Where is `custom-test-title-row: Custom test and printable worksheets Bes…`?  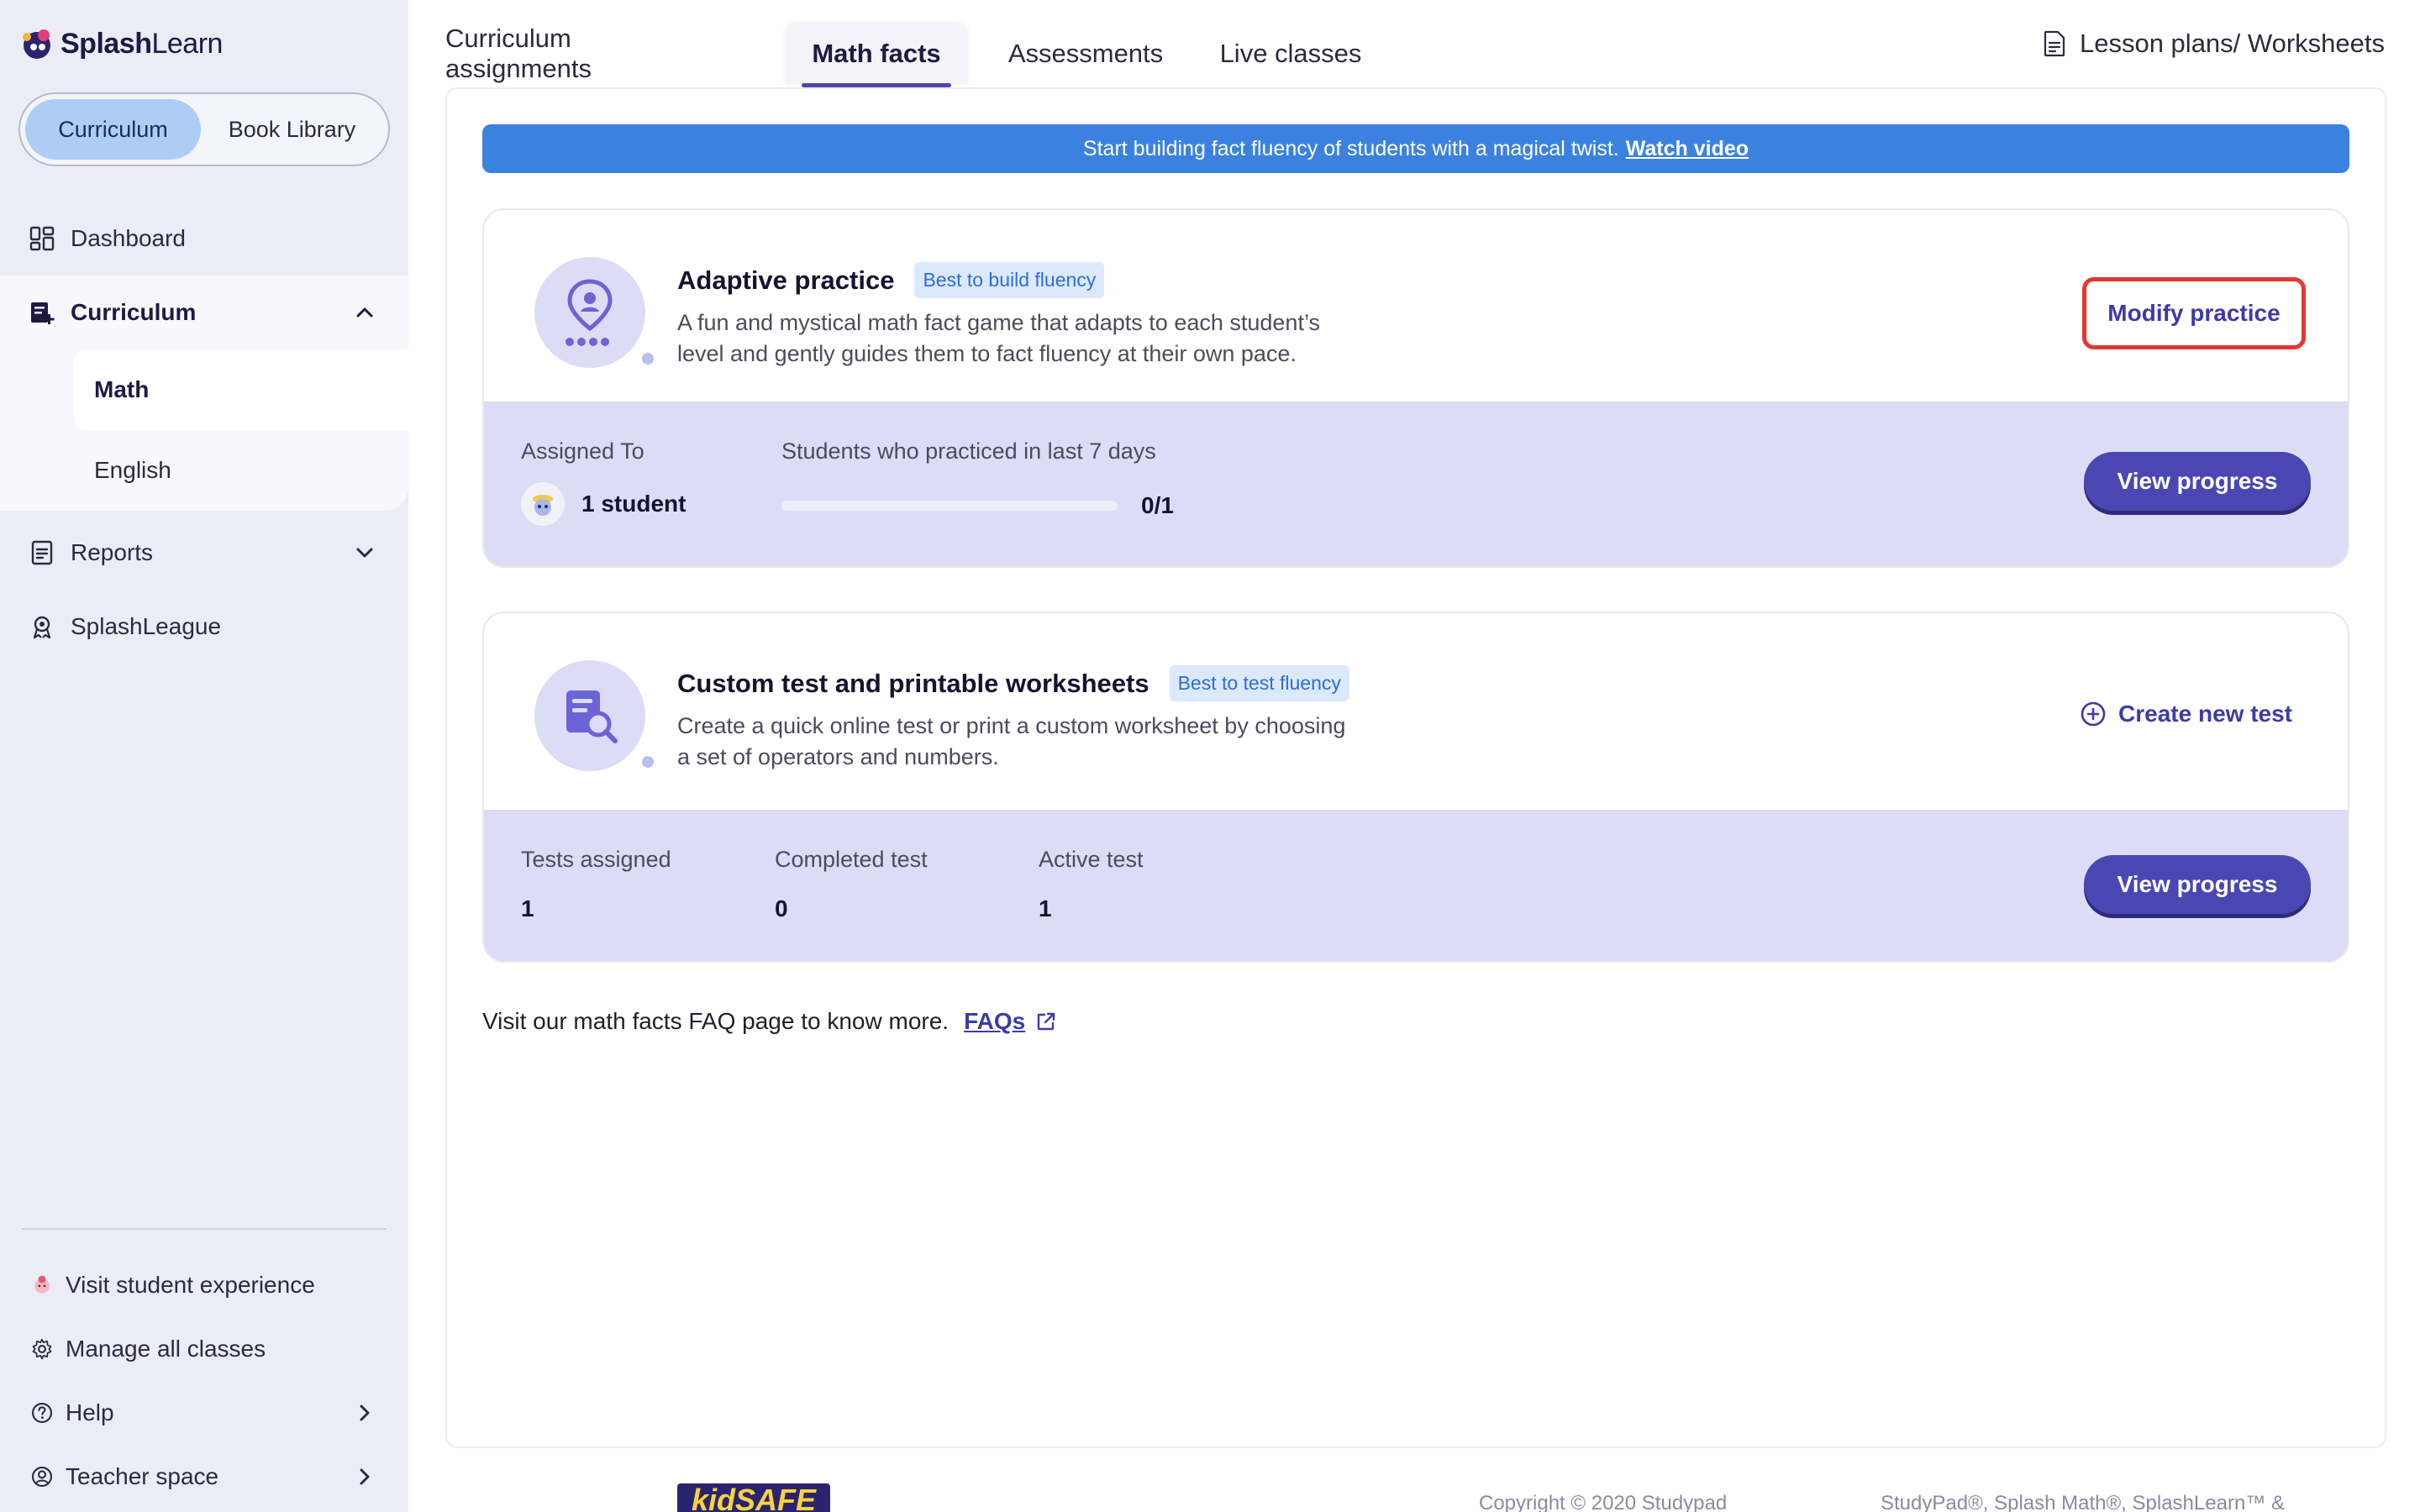
custom-test-title-row: Custom test and printable worksheets Bes… is located at coordinates (1013, 683).